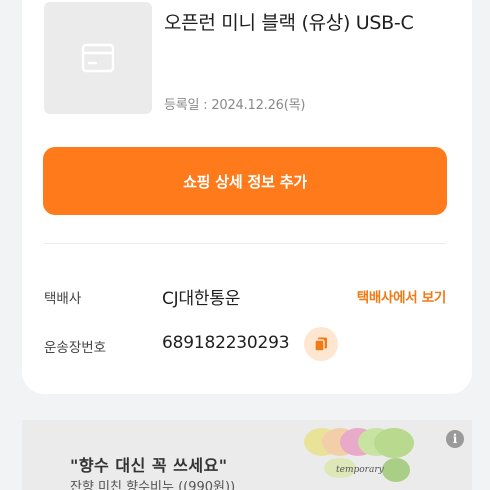 Image resolution: width=490 pixels, height=490 pixels. I want to click on copy-tracking-button, so click(321, 344).